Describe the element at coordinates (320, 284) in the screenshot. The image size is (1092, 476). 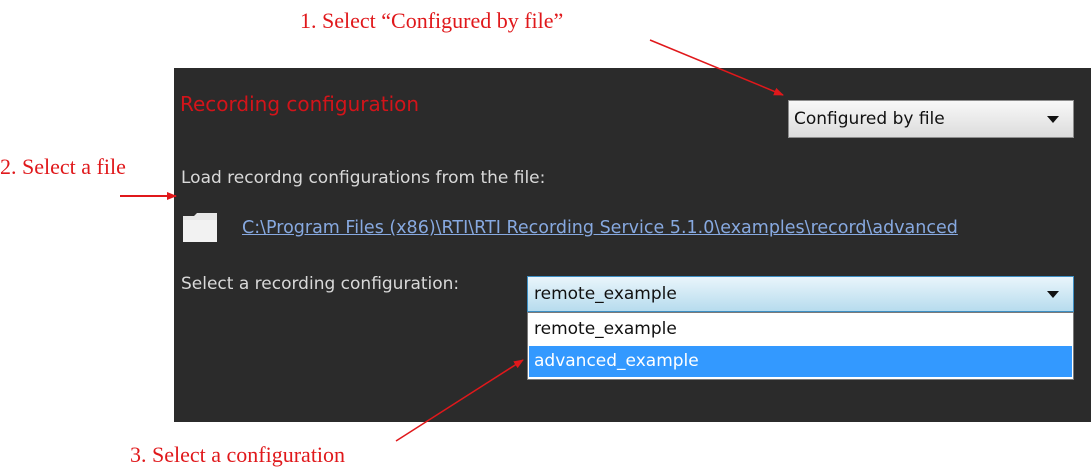
I see `config-select-label: Select a recording configuration:` at that location.